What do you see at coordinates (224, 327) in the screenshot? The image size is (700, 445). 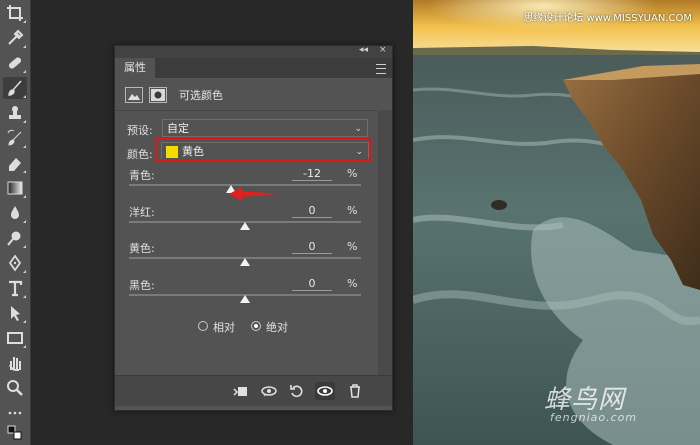 I see `relative-label: 相对` at bounding box center [224, 327].